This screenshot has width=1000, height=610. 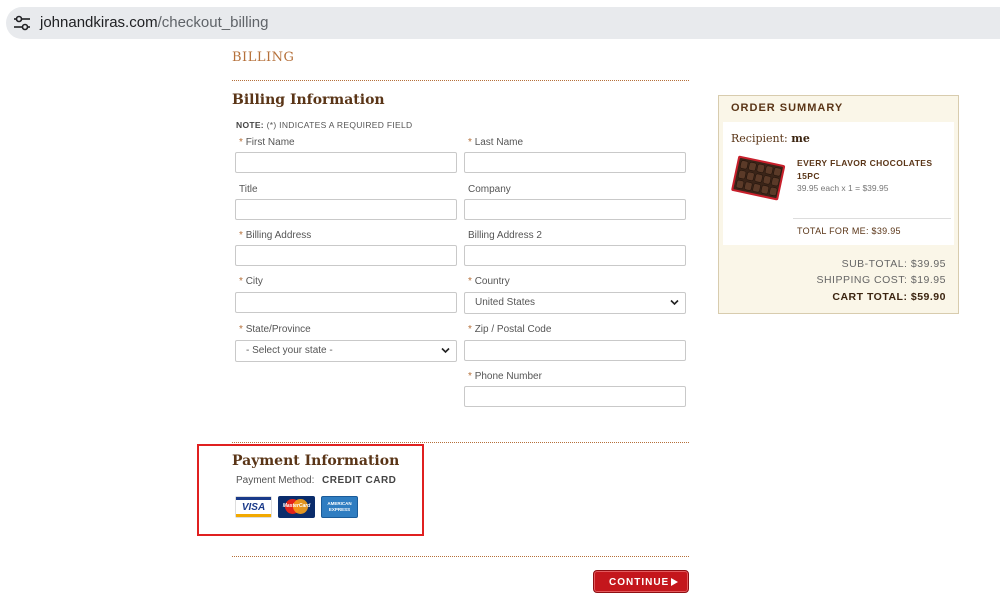 I want to click on cart-total: CART TOTAL: $59.90, so click(x=889, y=297).